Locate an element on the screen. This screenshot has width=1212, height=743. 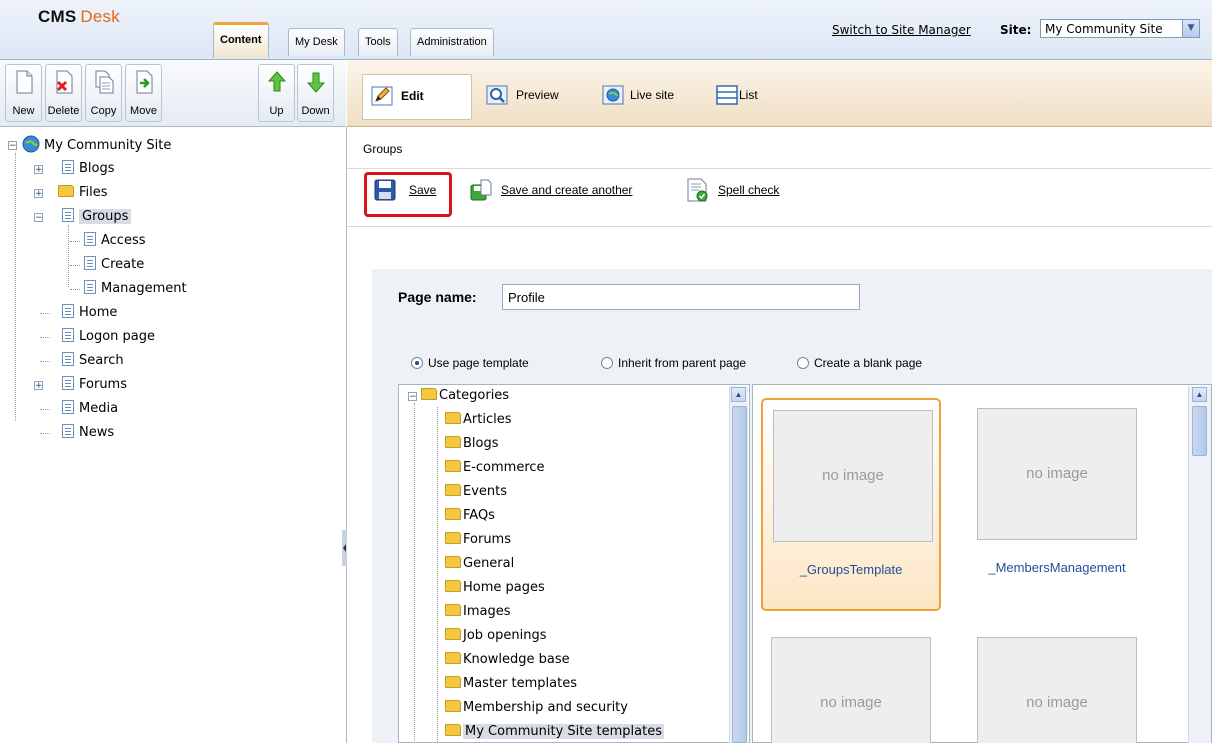
move-button: Move is located at coordinates (143, 93).